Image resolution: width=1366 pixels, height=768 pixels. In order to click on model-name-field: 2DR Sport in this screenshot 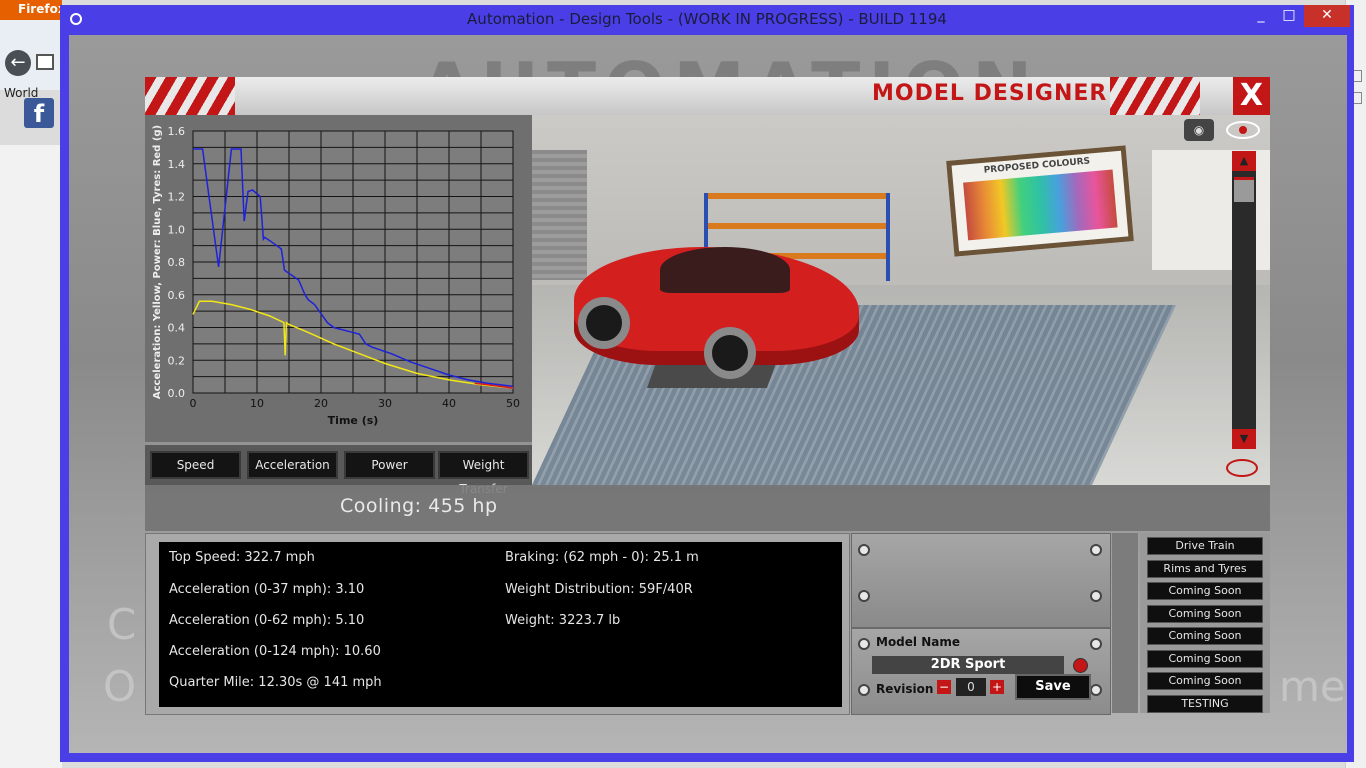, I will do `click(968, 665)`.